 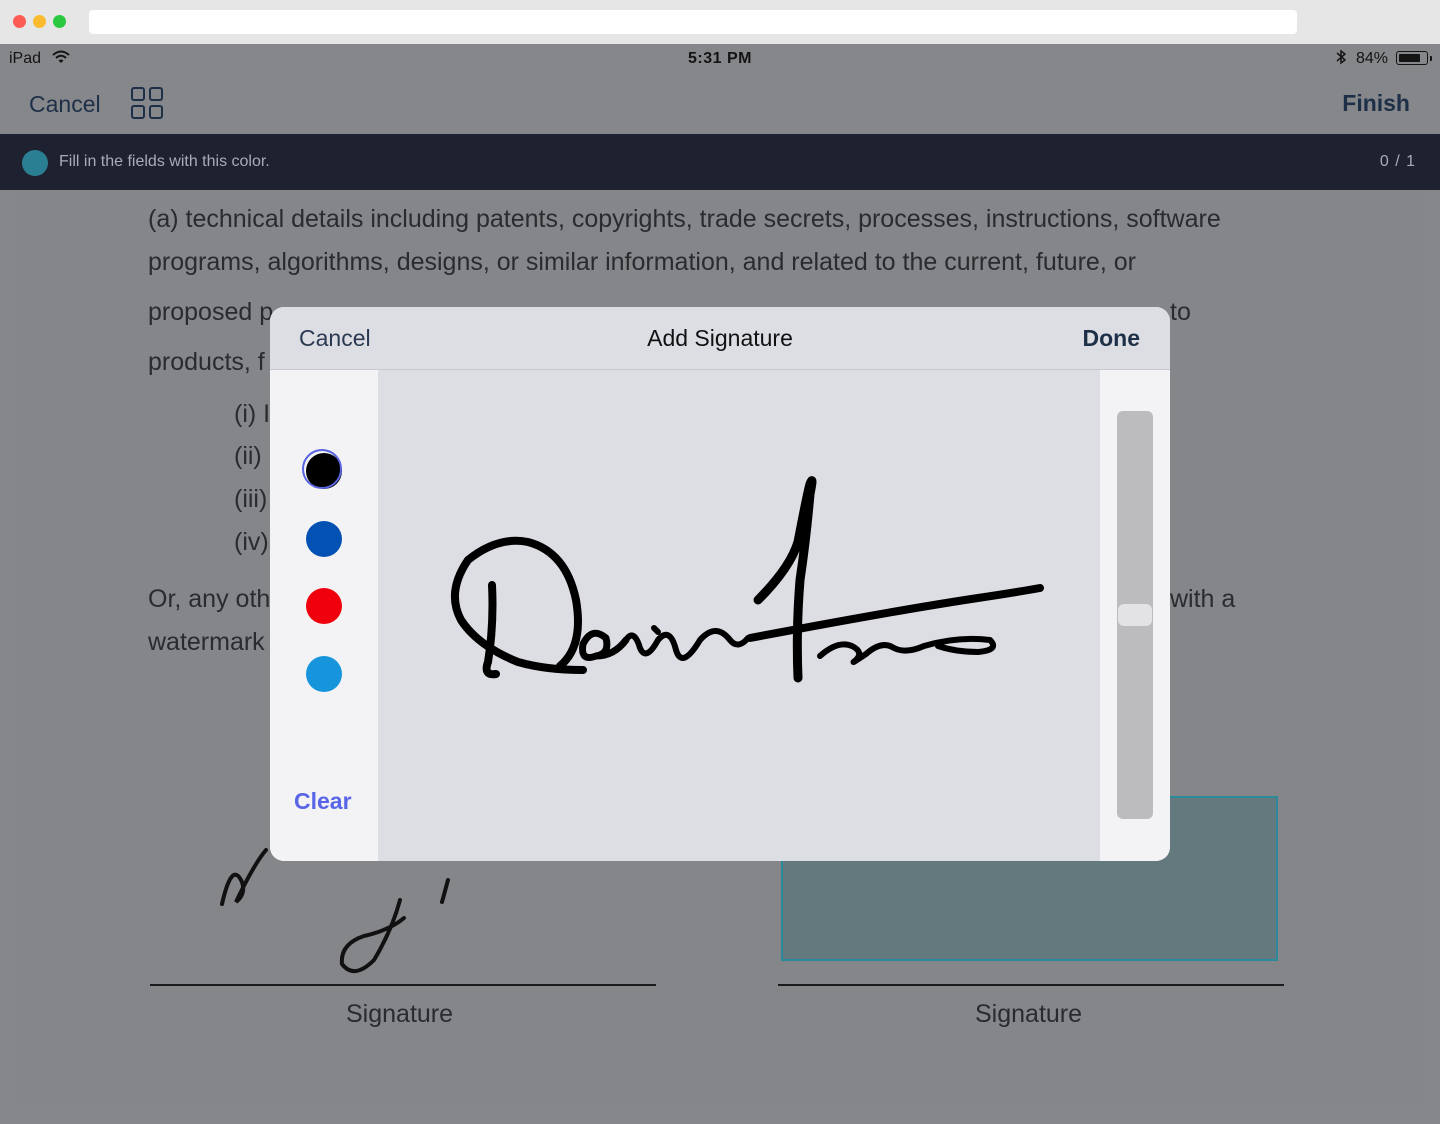 What do you see at coordinates (148, 104) in the screenshot?
I see `grid-icon` at bounding box center [148, 104].